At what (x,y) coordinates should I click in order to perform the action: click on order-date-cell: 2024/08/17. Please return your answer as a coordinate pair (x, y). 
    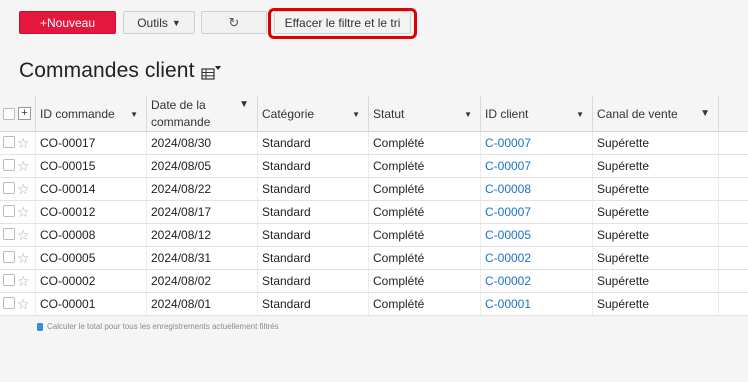
    Looking at the image, I should click on (202, 212).